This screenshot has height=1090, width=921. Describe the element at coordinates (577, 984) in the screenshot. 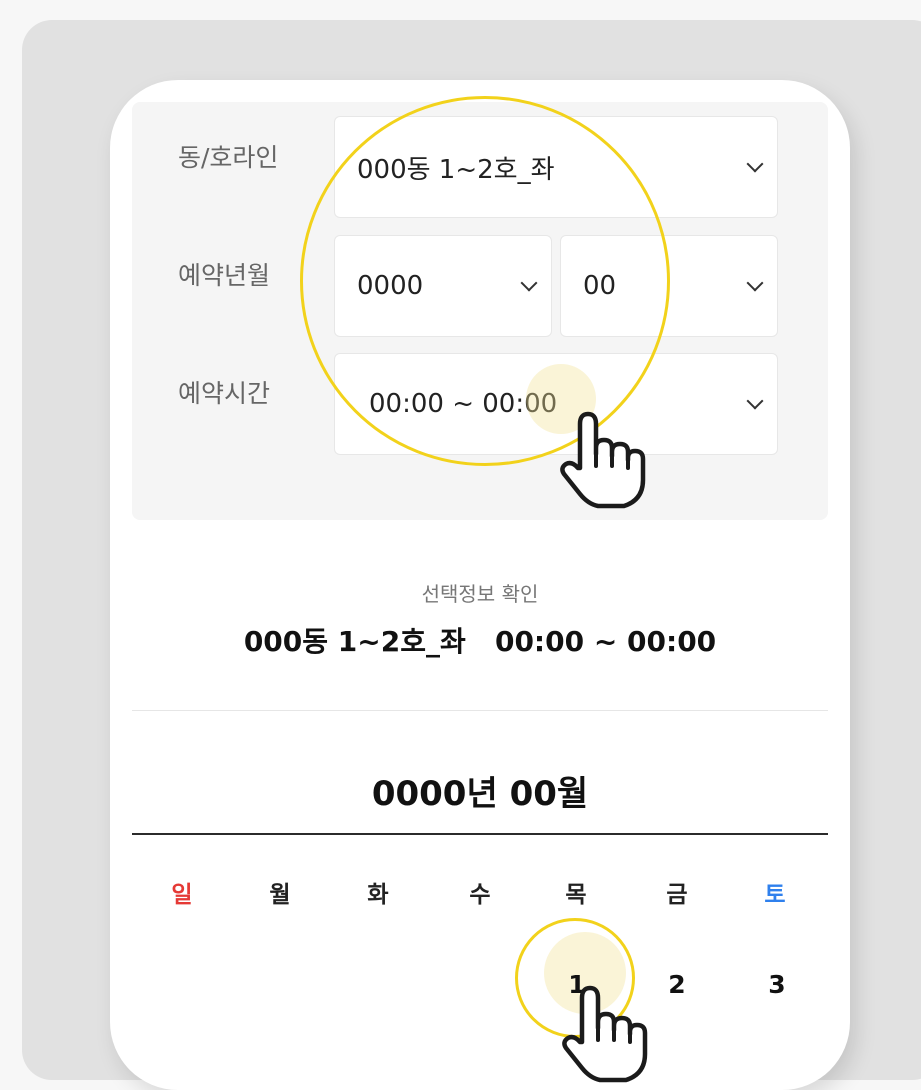

I see `calendar-day: 1` at that location.